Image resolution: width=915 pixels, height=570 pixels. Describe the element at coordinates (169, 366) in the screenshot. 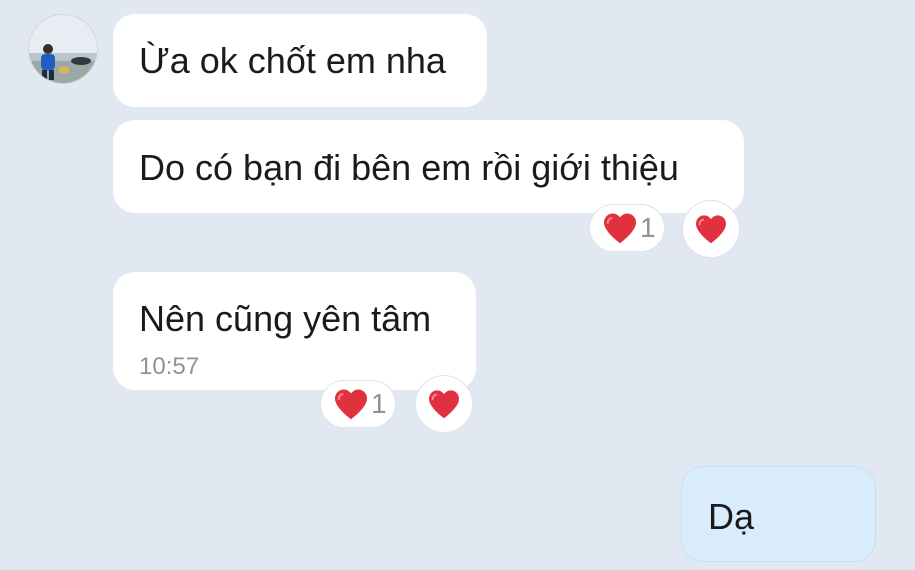

I see `message-timestamp: 10:57` at that location.